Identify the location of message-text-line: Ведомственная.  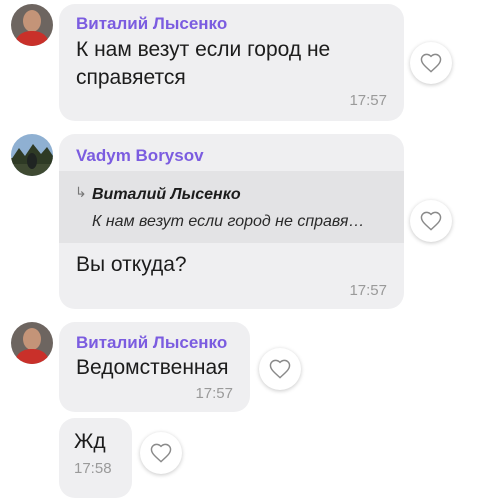
(152, 367).